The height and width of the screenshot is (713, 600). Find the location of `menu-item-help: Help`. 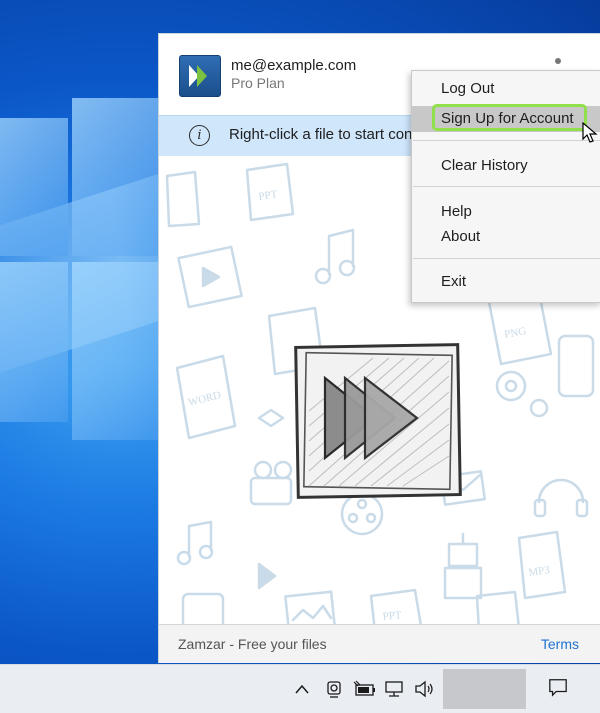

menu-item-help: Help is located at coordinates (506, 212).